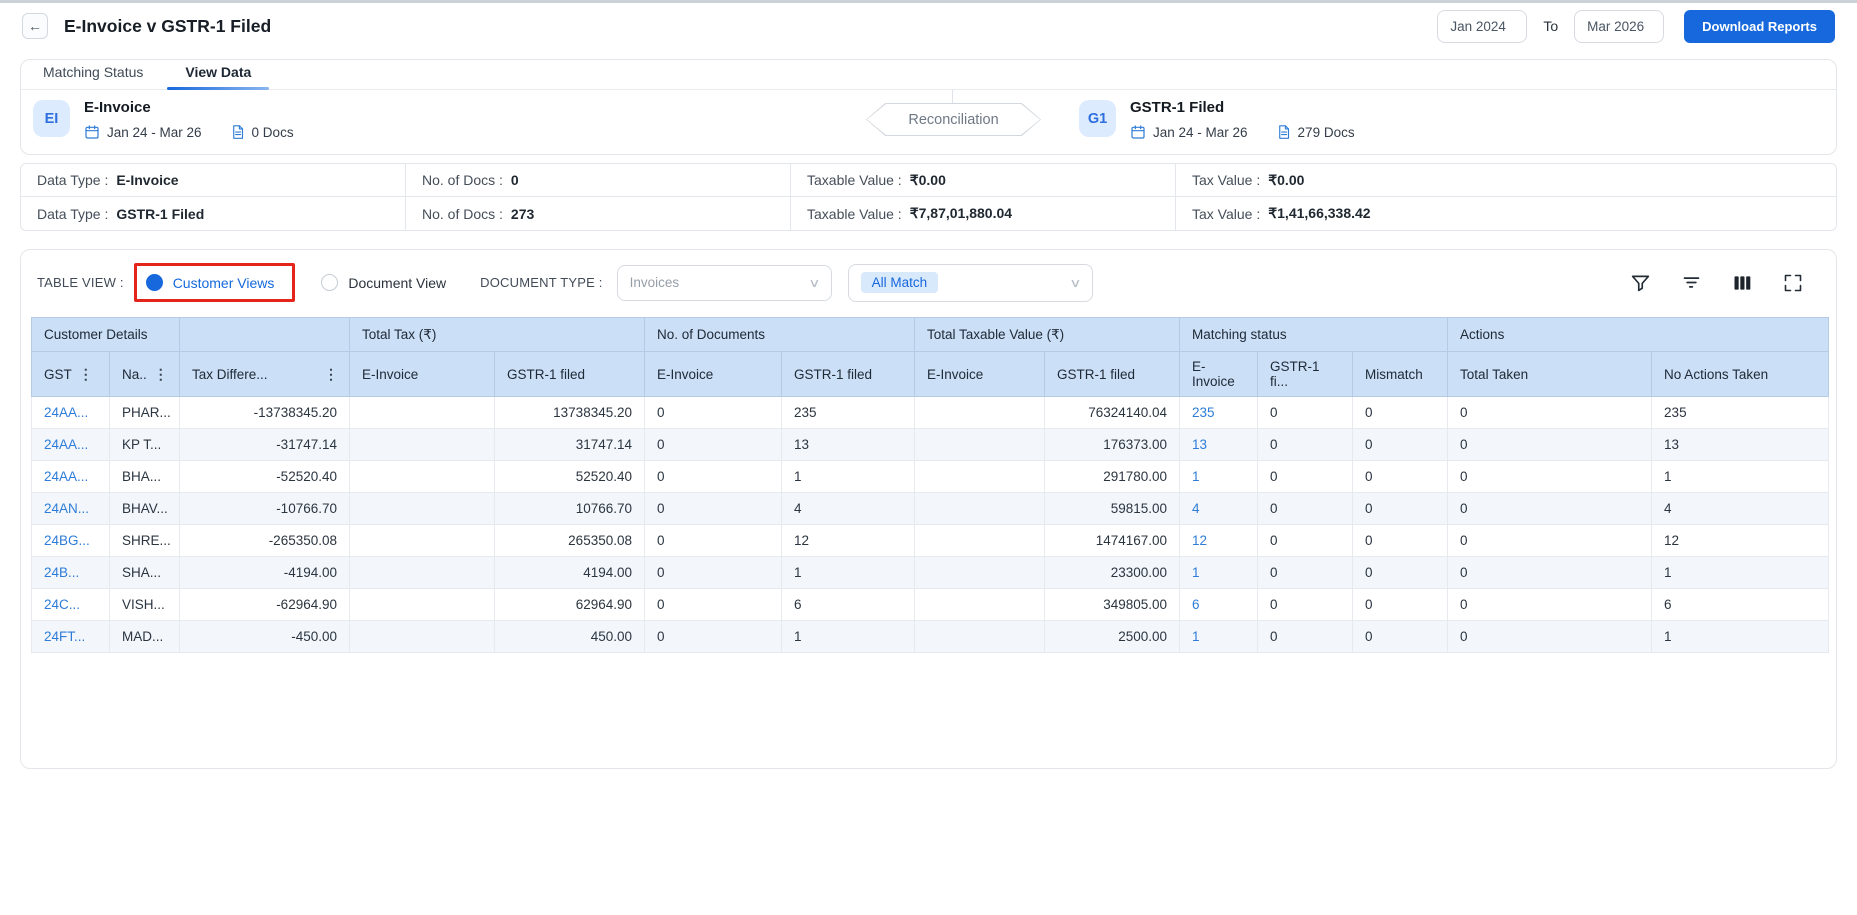  Describe the element at coordinates (980, 572) in the screenshot. I see `cell-taxable-einvoice` at that location.